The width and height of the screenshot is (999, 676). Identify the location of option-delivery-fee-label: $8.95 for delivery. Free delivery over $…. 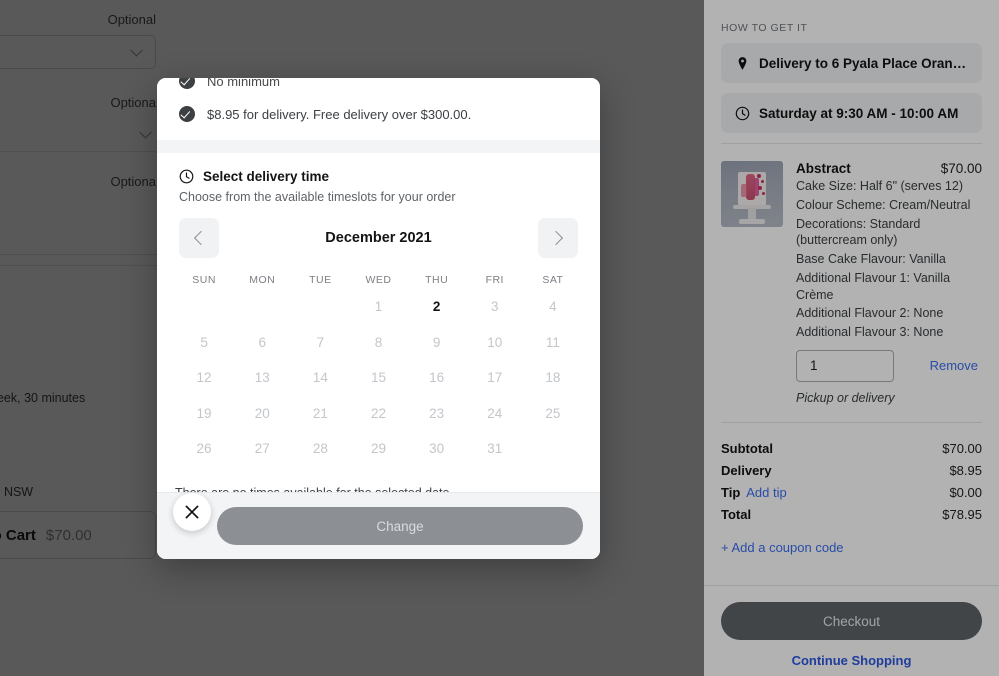
(339, 114).